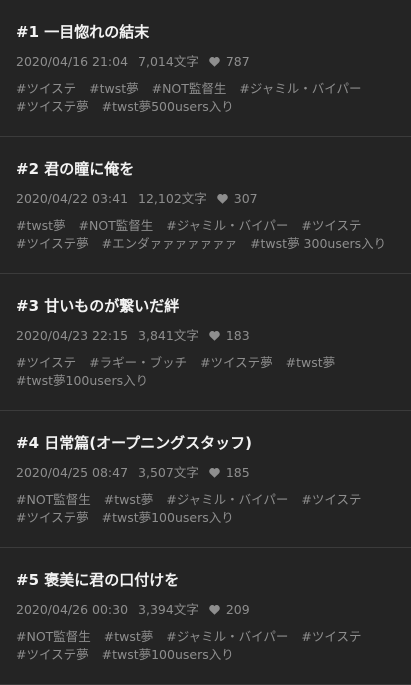 This screenshot has width=411, height=685. I want to click on entry-title: #5 褒美に君の口付けを, so click(206, 569).